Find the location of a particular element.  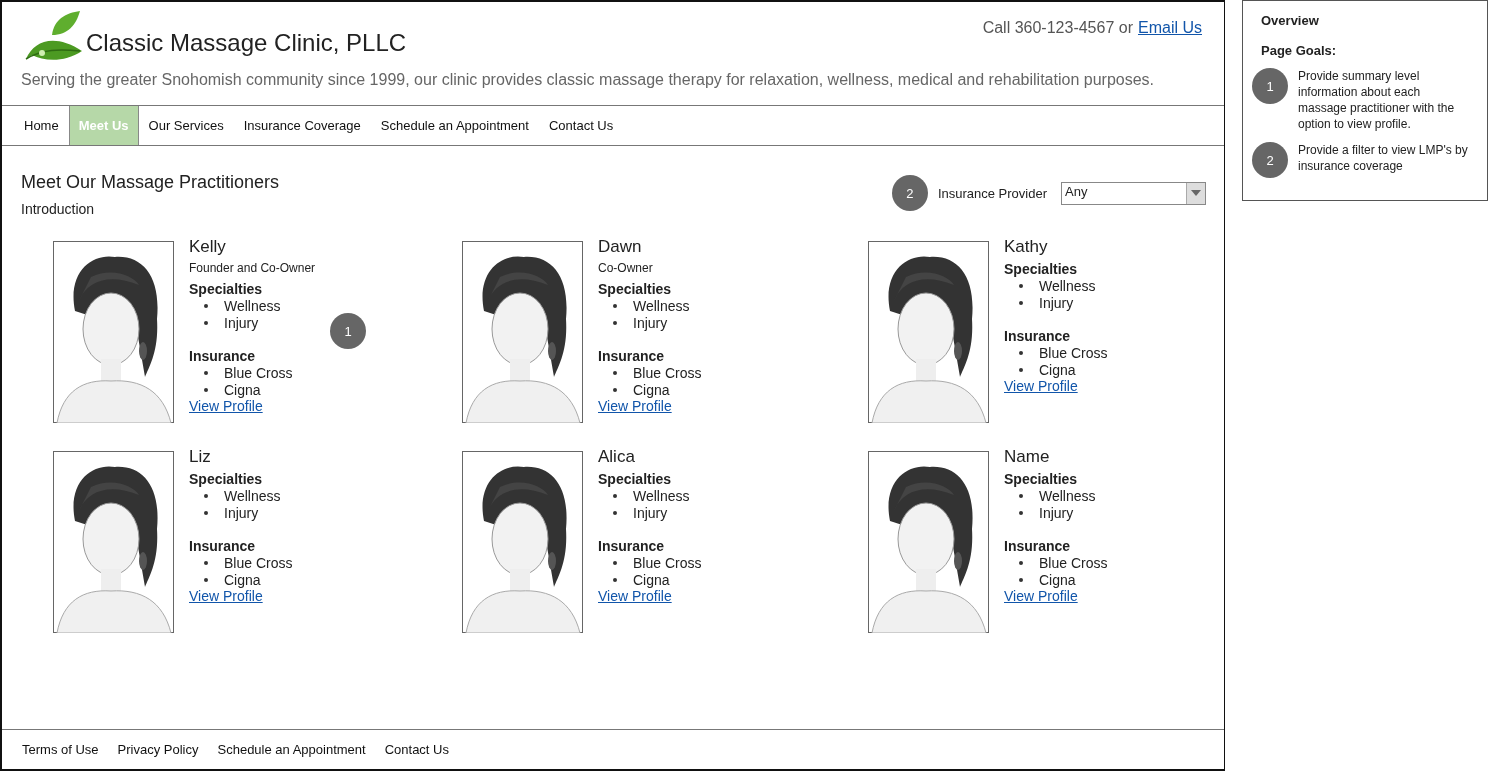

practitioner-role: Founder and Co-Owner is located at coordinates (252, 268).